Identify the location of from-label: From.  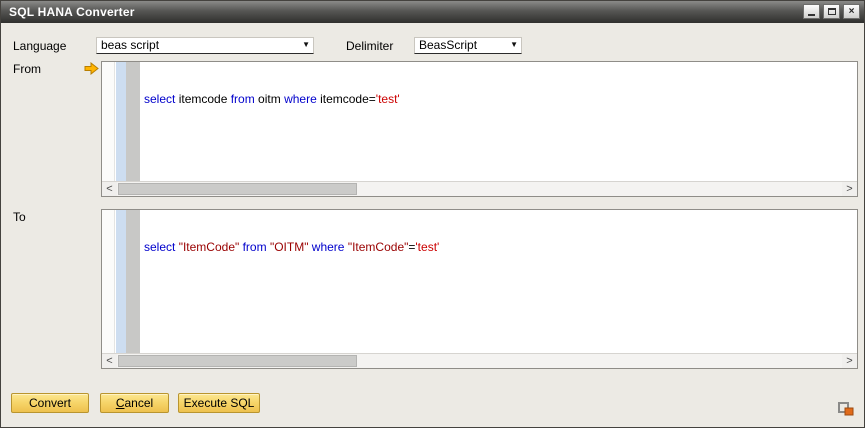
(27, 69).